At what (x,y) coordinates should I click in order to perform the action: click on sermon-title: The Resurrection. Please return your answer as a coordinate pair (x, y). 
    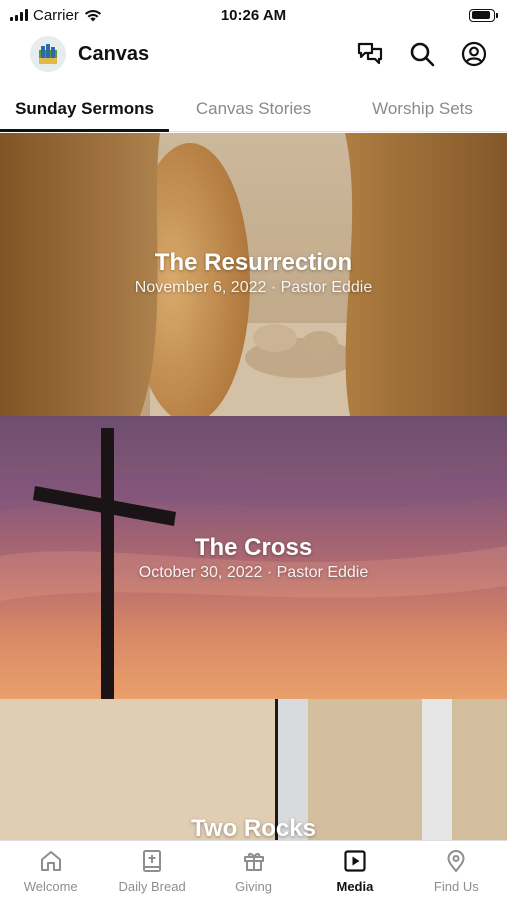
    Looking at the image, I should click on (253, 262).